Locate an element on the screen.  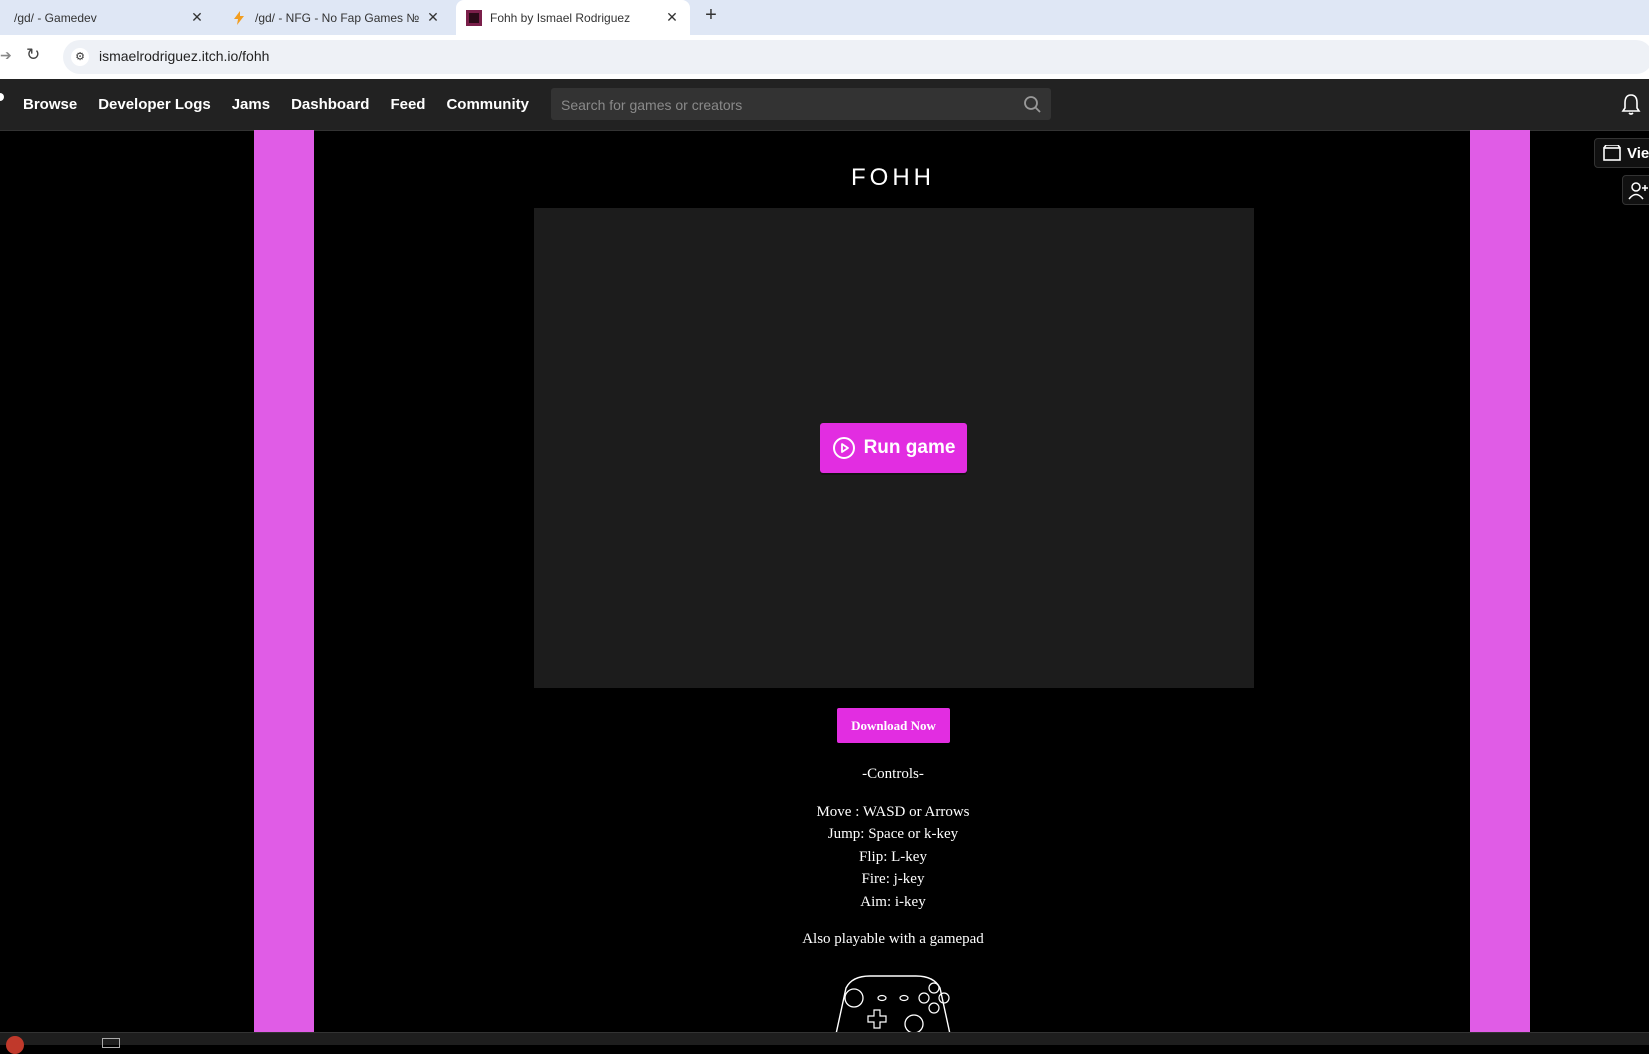
view-all-label: Vie is located at coordinates (1638, 153).